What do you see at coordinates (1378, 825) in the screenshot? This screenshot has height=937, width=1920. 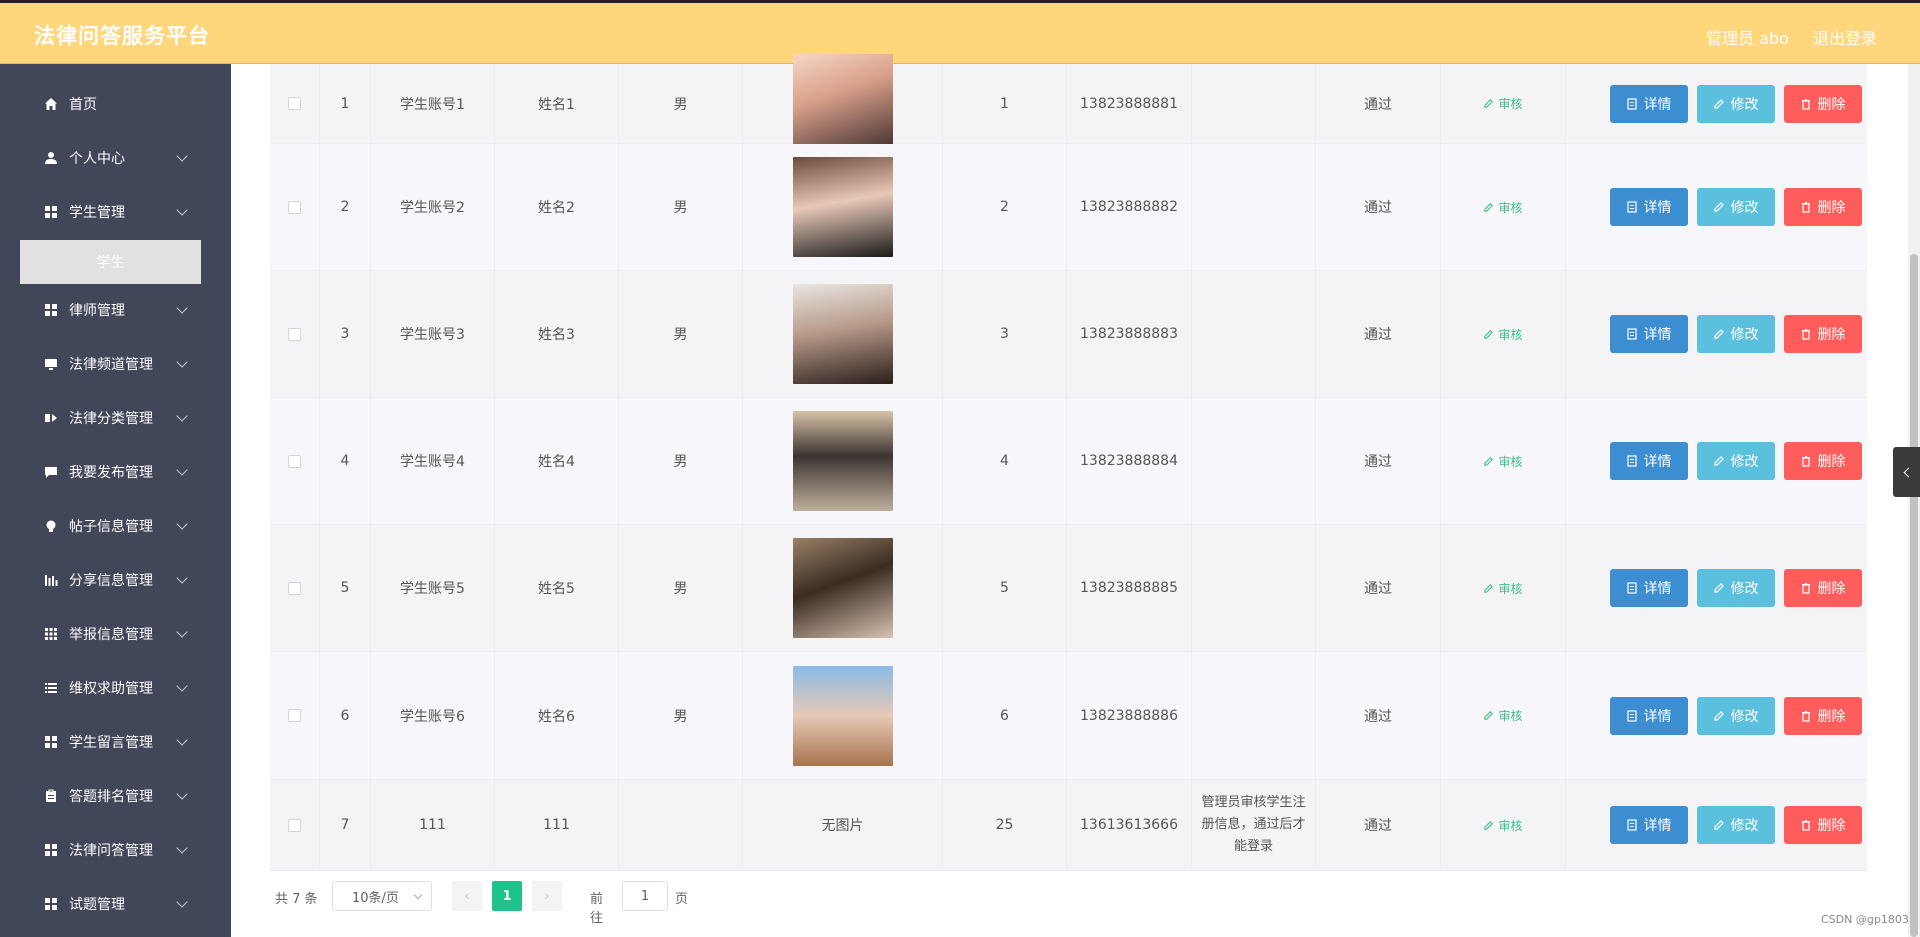 I see `audit-status-cell: 通过` at bounding box center [1378, 825].